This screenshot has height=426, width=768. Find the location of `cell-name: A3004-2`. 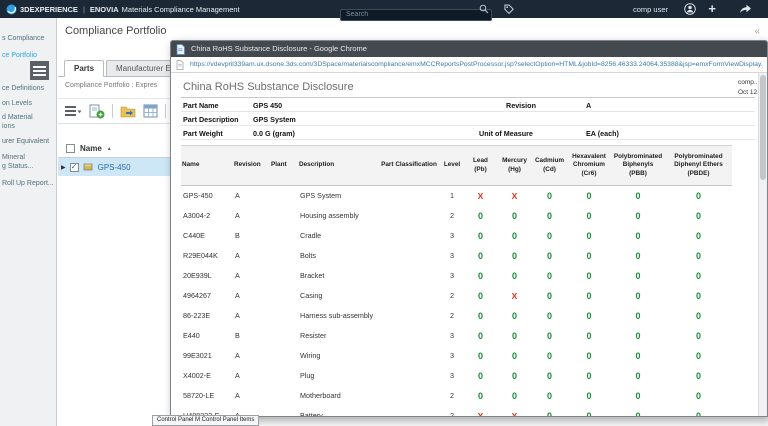

cell-name: A3004-2 is located at coordinates (197, 215).